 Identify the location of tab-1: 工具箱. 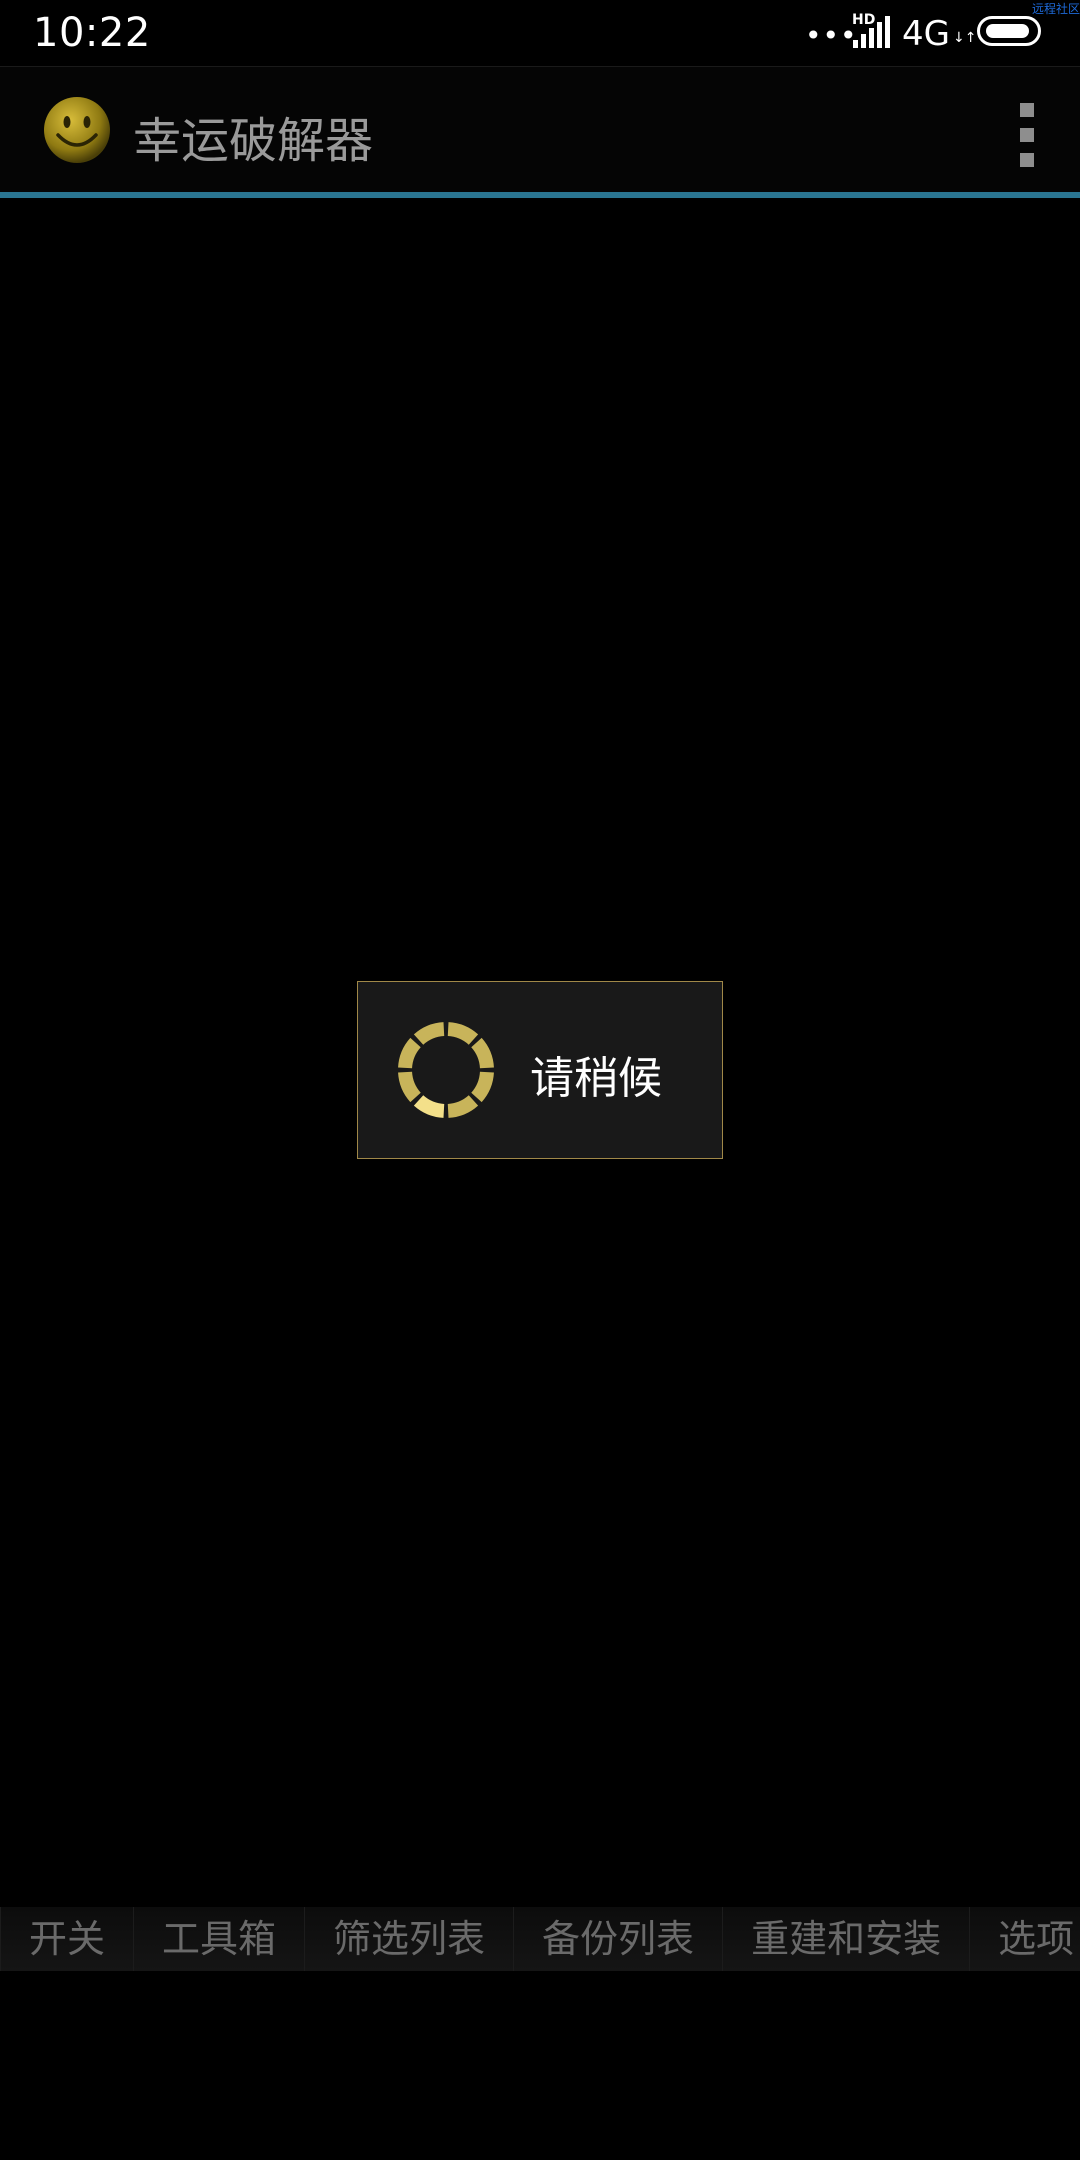
(219, 1939).